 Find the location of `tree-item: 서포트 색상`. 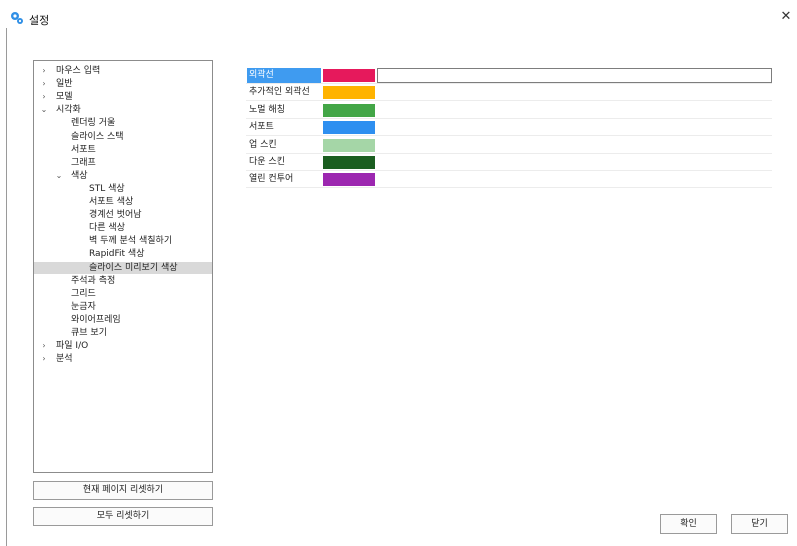

tree-item: 서포트 색상 is located at coordinates (123, 202).